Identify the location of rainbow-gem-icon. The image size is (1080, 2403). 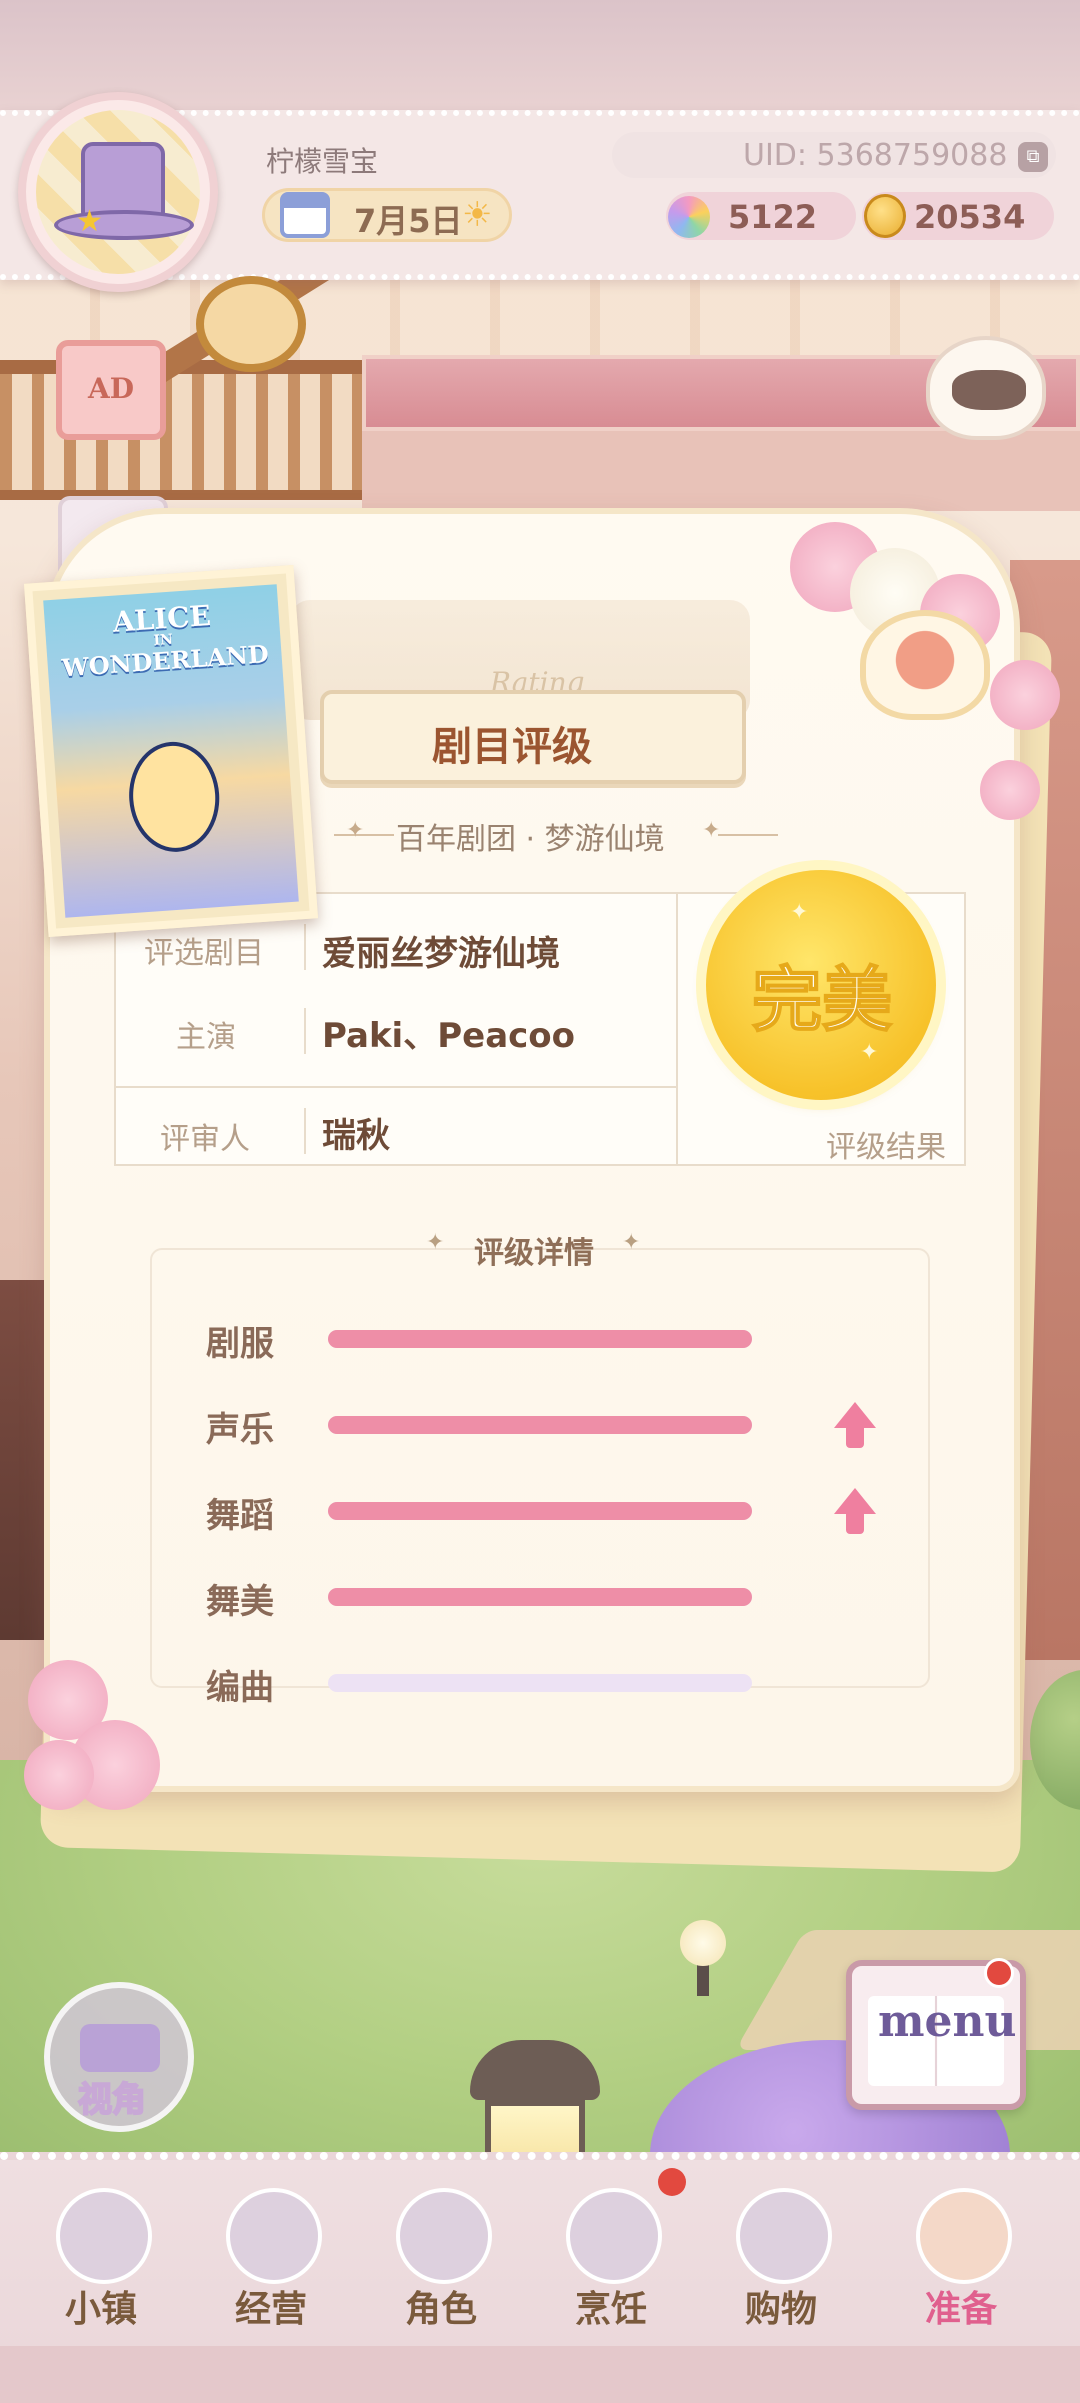
(689, 217).